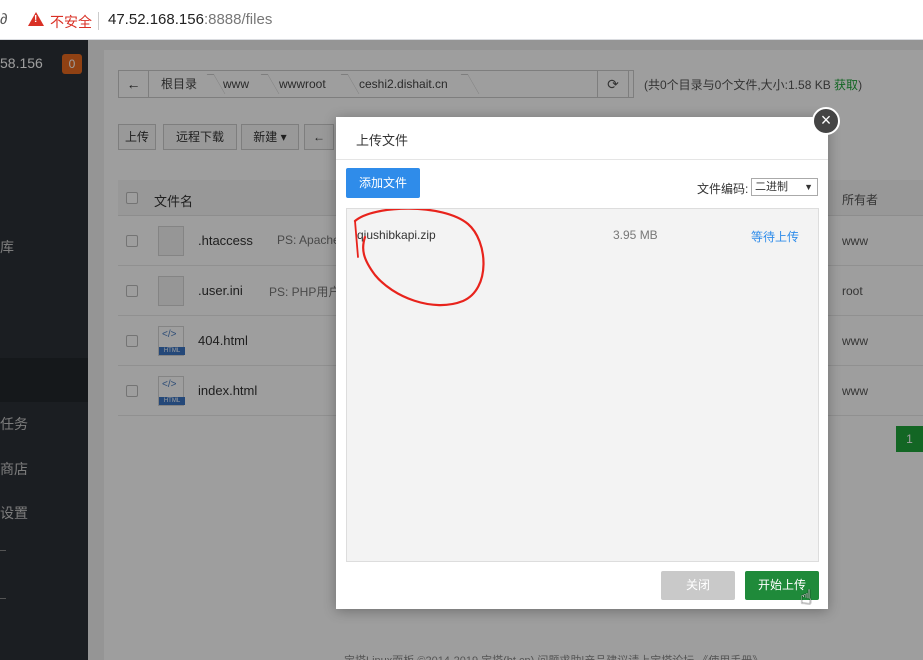  What do you see at coordinates (36, 19) in the screenshot?
I see `warning-icon` at bounding box center [36, 19].